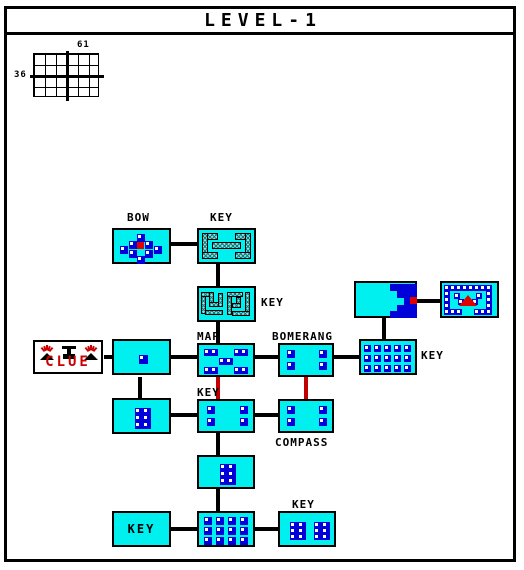 The width and height of the screenshot is (524, 570). I want to click on room-key-left: KEY, so click(141, 529).